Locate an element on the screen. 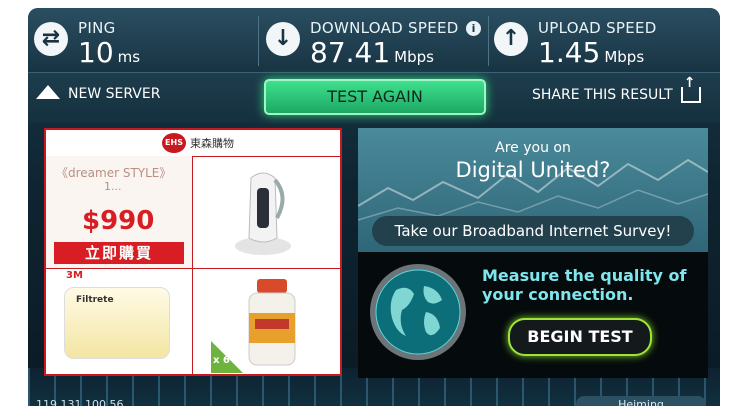 Image resolution: width=746 pixels, height=406 pixels. ad-header: EHS 東森購物 is located at coordinates (193, 143).